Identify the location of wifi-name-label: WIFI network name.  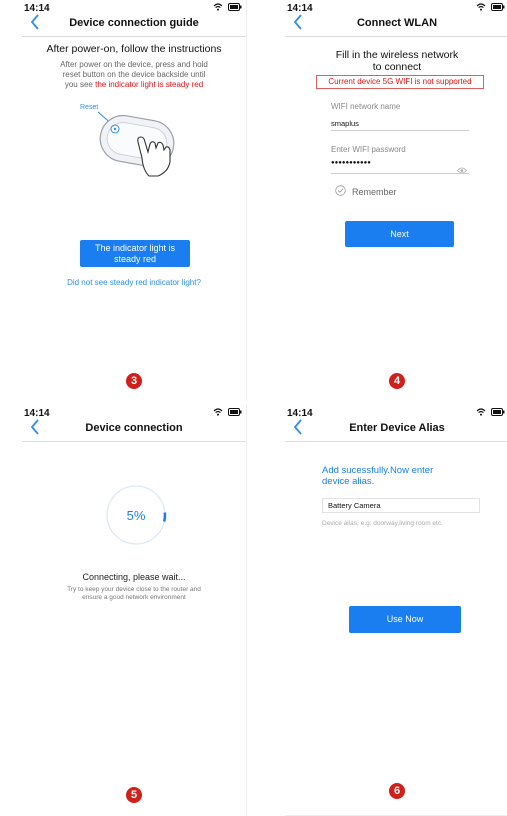
(366, 106).